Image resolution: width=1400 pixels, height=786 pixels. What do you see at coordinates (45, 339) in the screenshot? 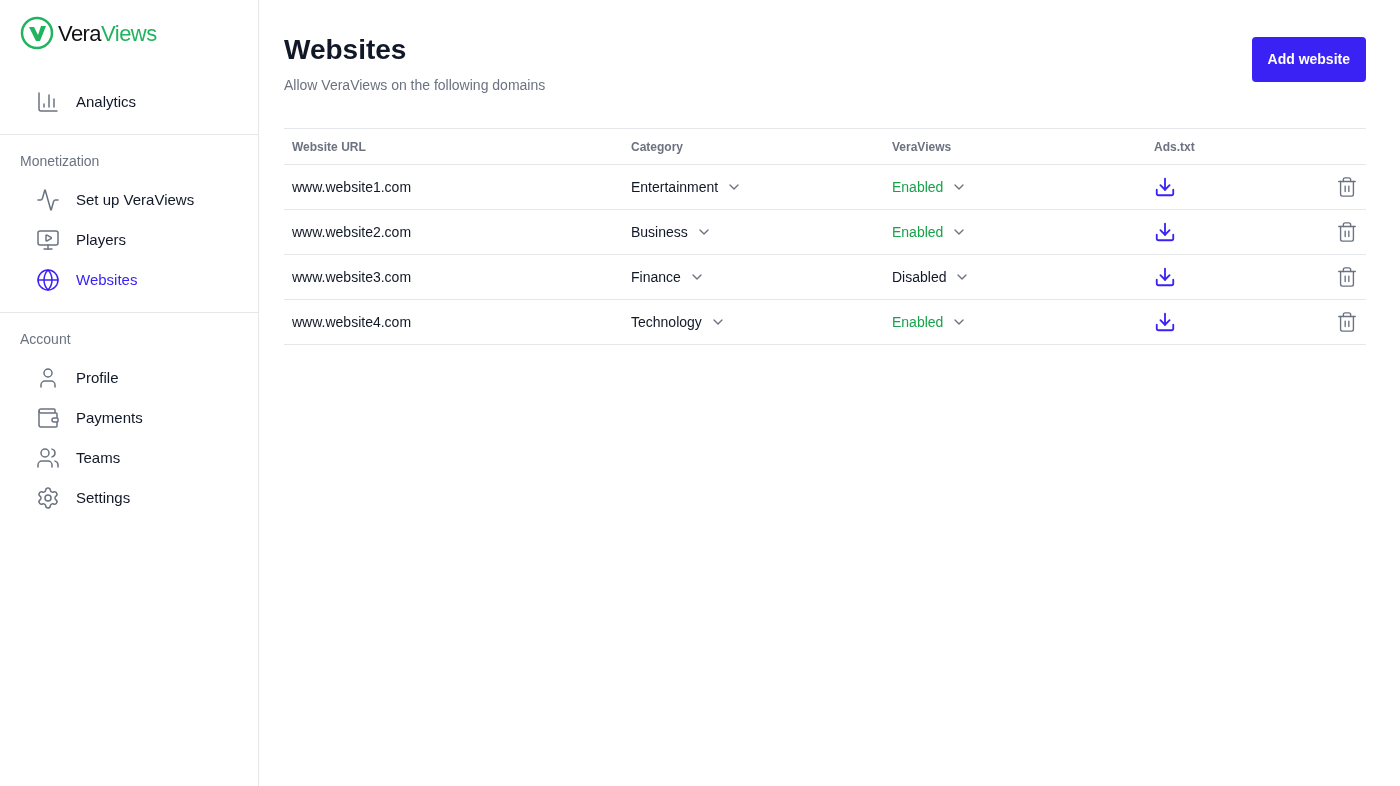
I see `section-heading: Account` at bounding box center [45, 339].